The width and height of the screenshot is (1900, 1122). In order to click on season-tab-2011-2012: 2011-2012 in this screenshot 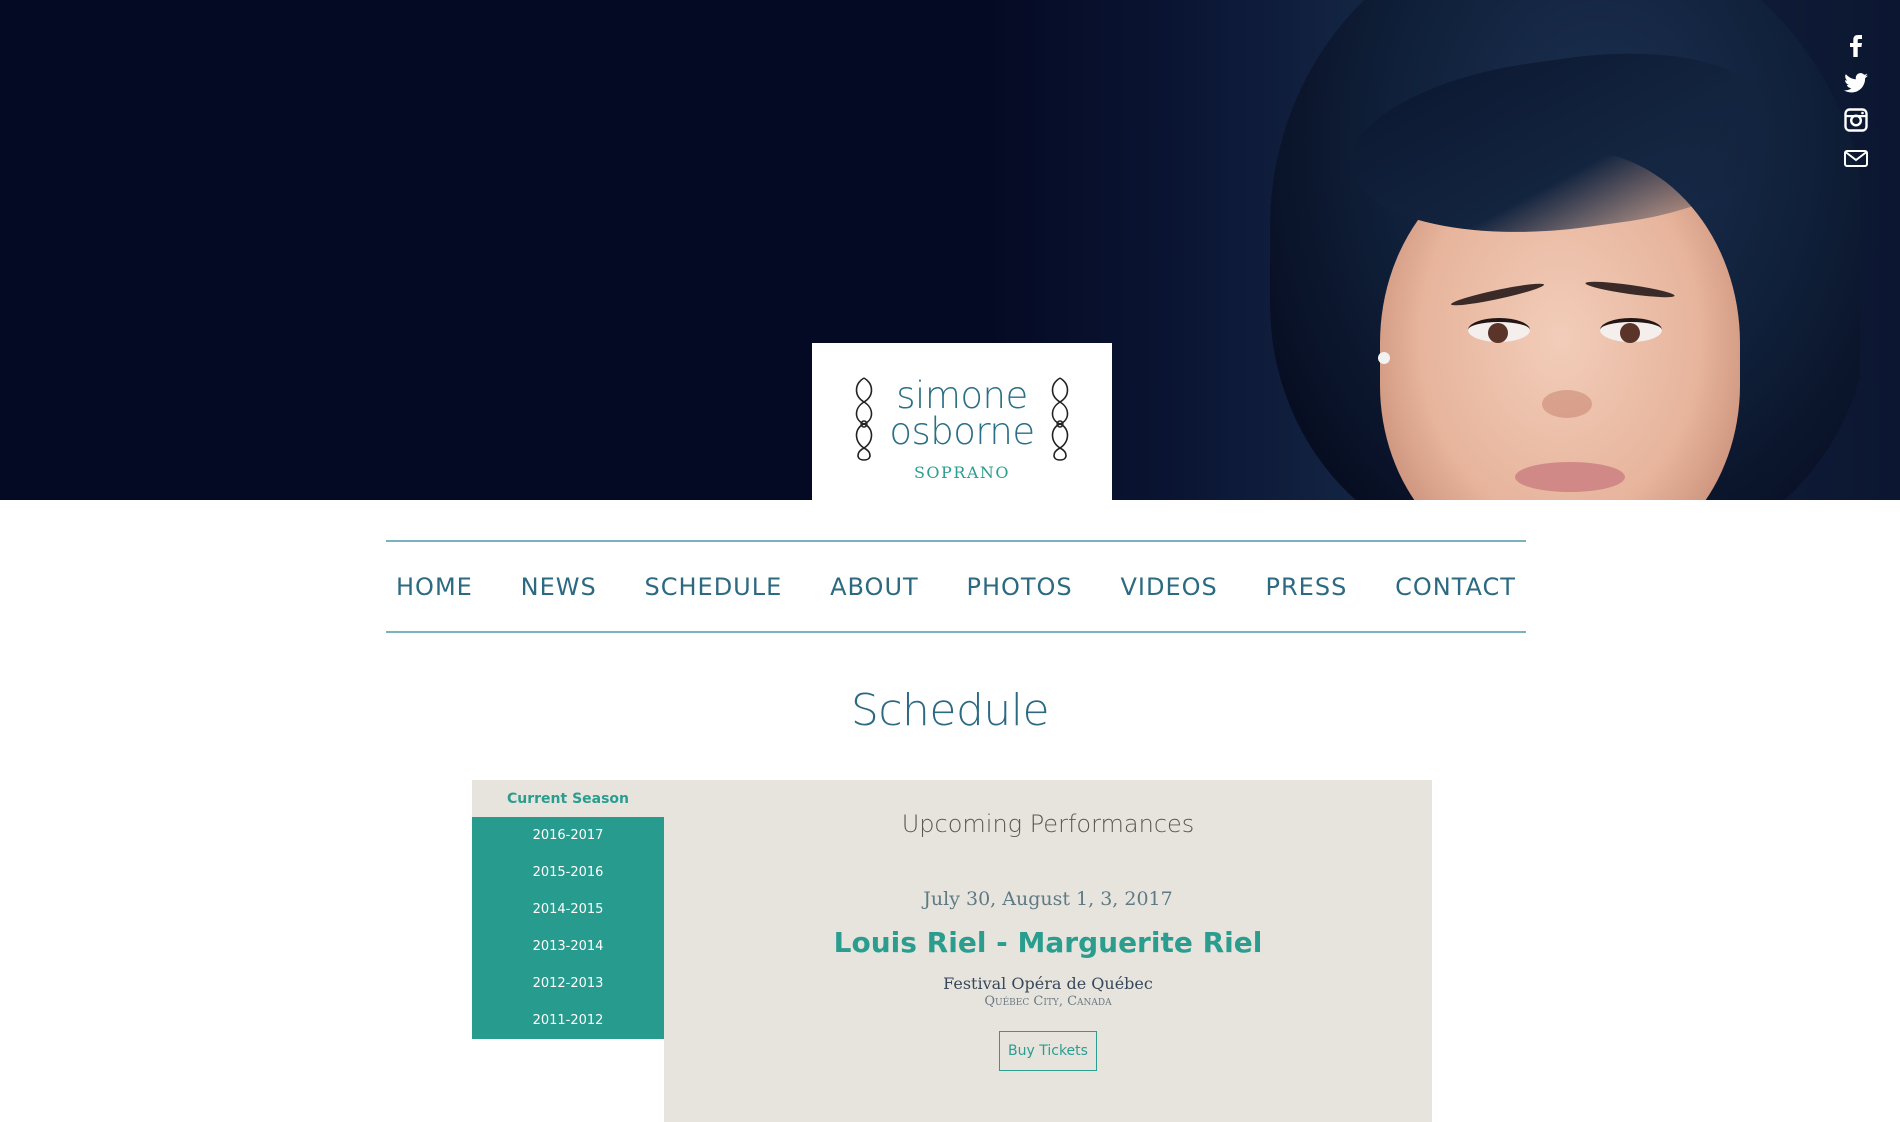, I will do `click(568, 1020)`.